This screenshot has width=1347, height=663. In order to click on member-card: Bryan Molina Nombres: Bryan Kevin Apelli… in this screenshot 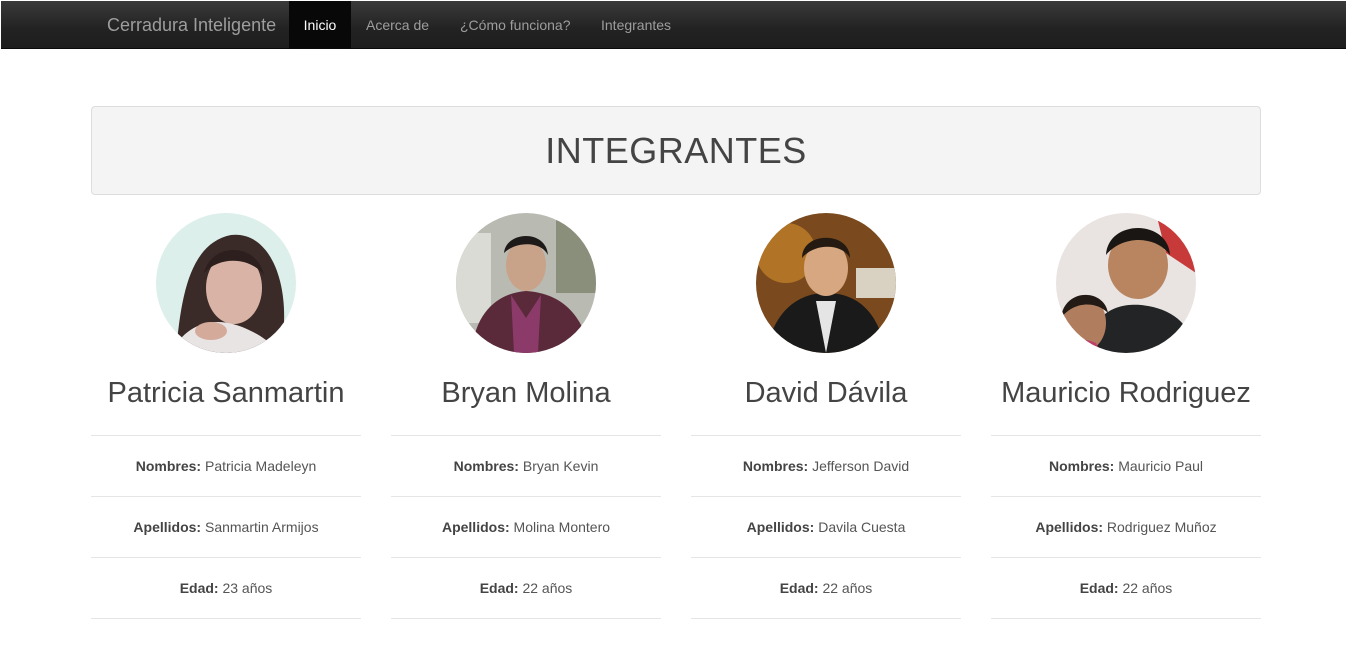, I will do `click(526, 416)`.